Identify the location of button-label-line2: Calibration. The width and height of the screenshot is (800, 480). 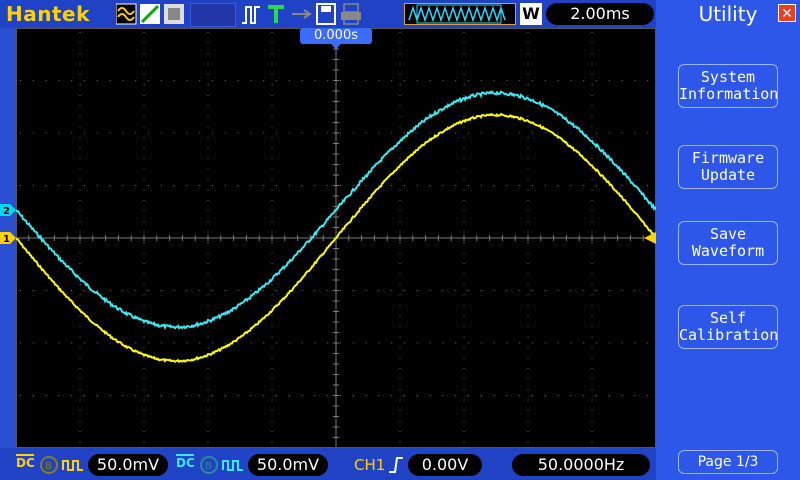
(729, 335).